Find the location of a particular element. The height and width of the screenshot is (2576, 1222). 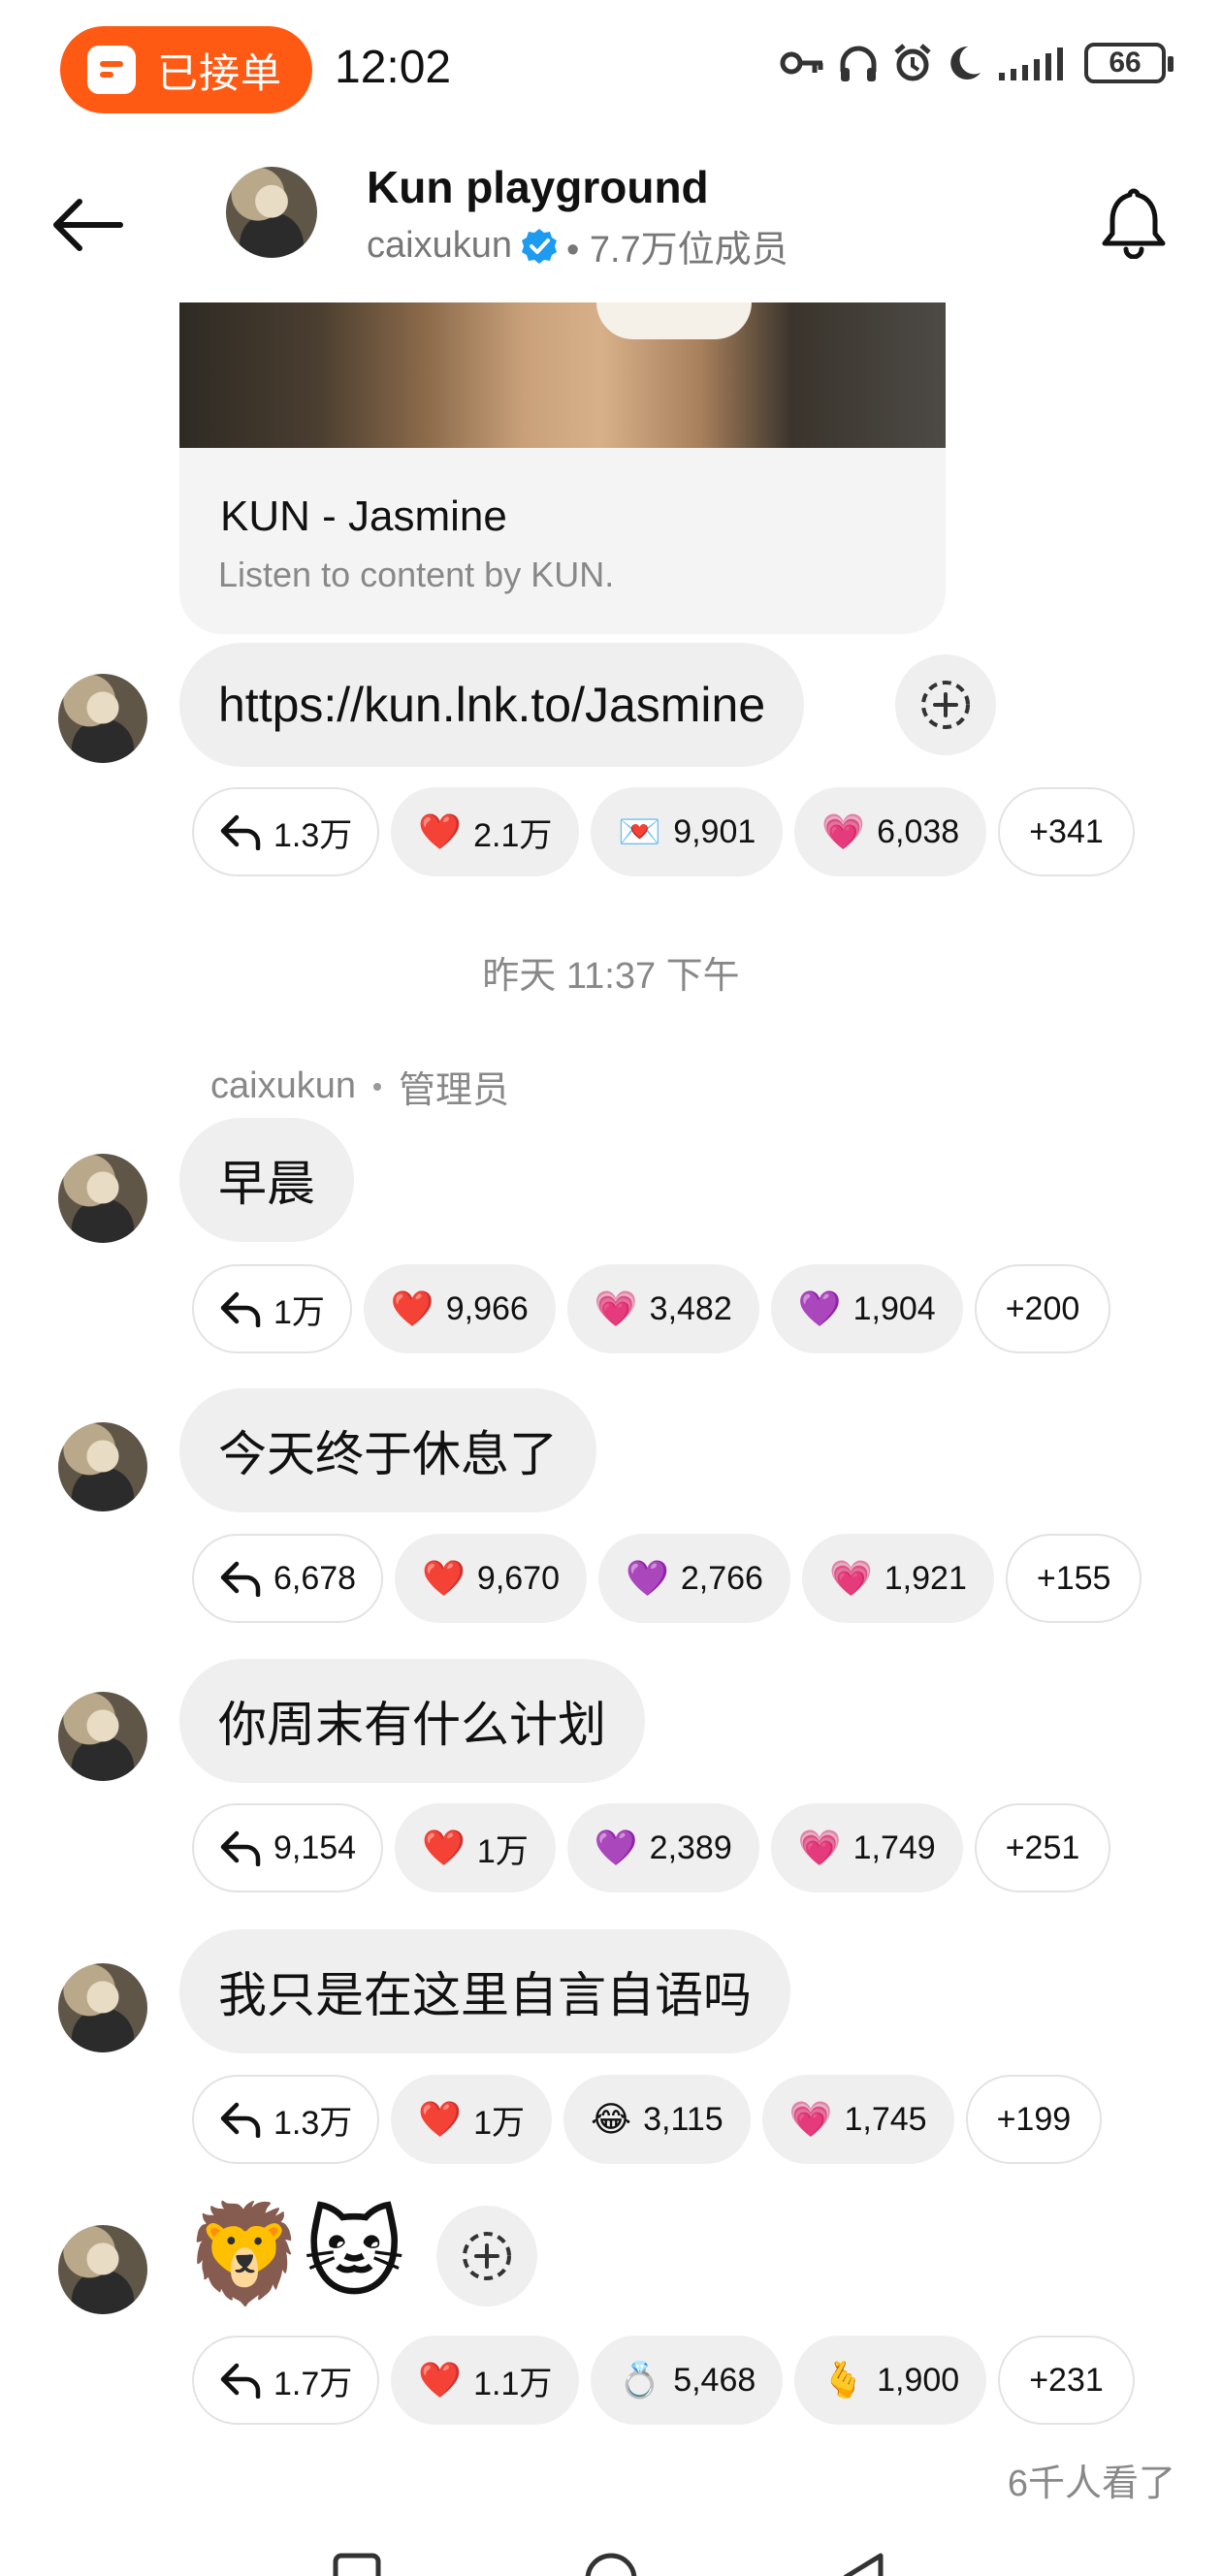

message-bubble: 今天终于休息了 is located at coordinates (387, 1450).